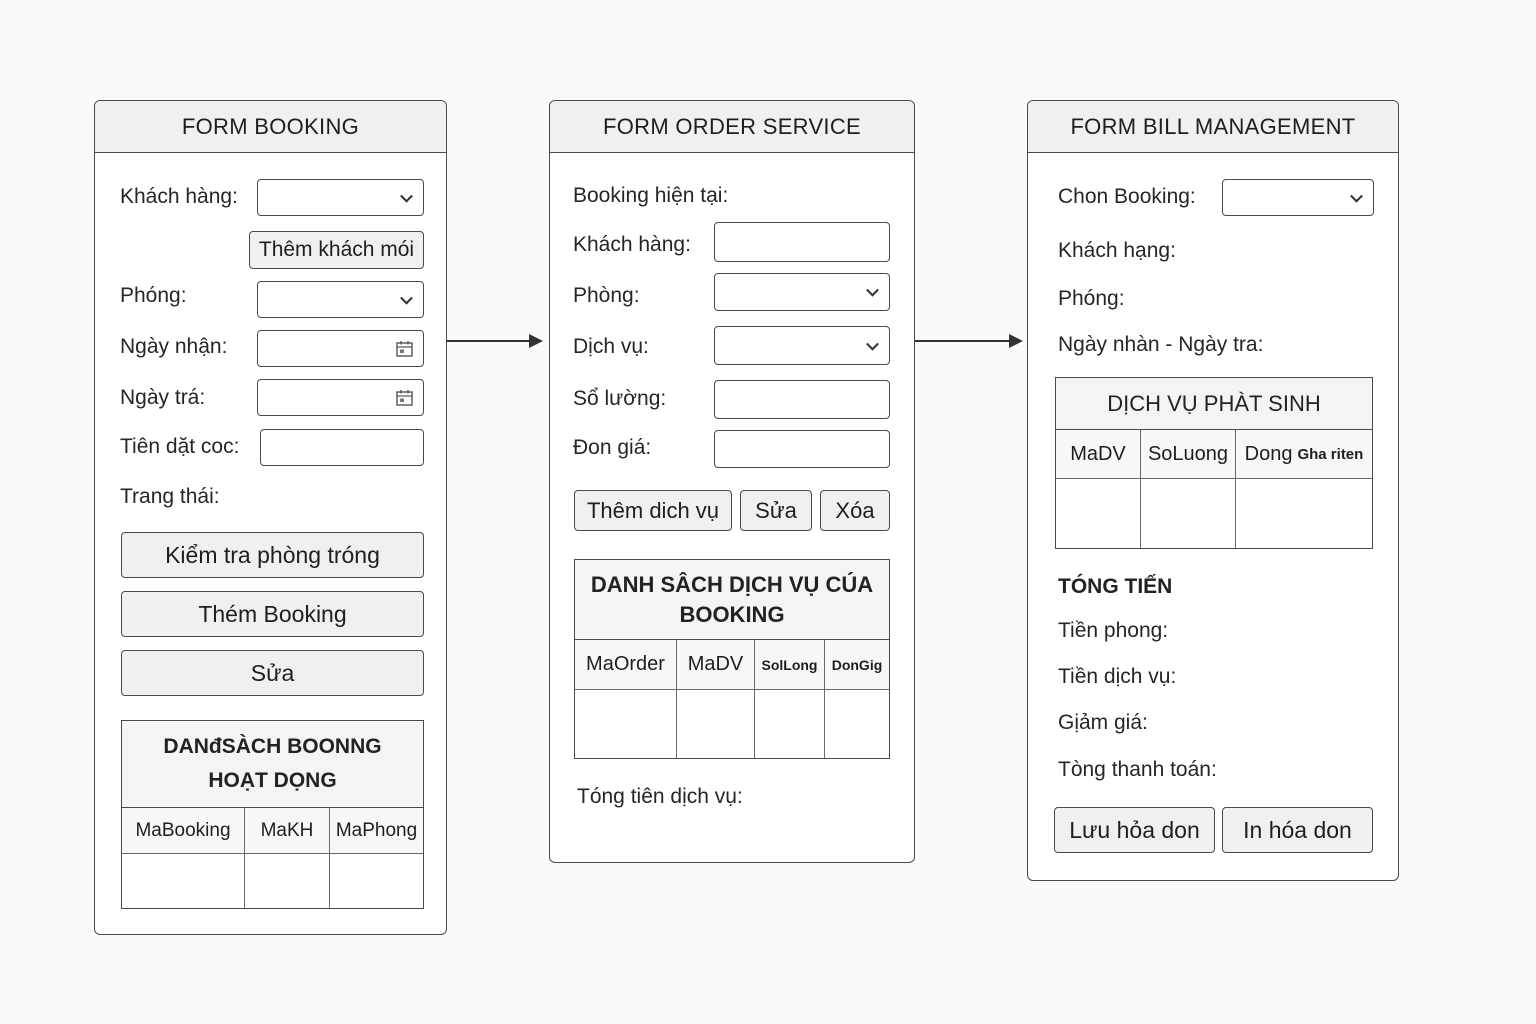 The width and height of the screenshot is (1536, 1024). I want to click on table-header-row: MaBooking MaKH MaPhong, so click(272, 831).